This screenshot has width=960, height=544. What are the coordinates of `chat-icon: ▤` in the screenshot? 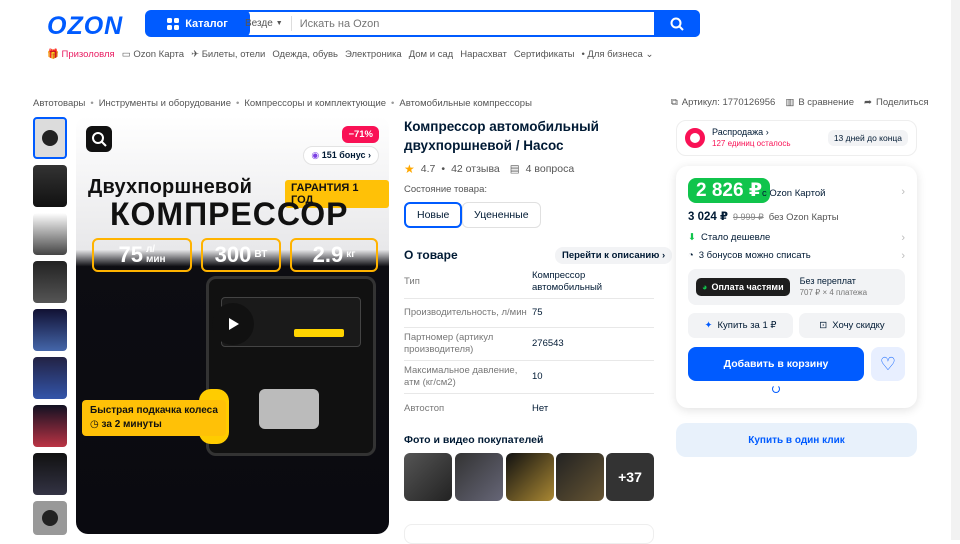 It's located at (514, 169).